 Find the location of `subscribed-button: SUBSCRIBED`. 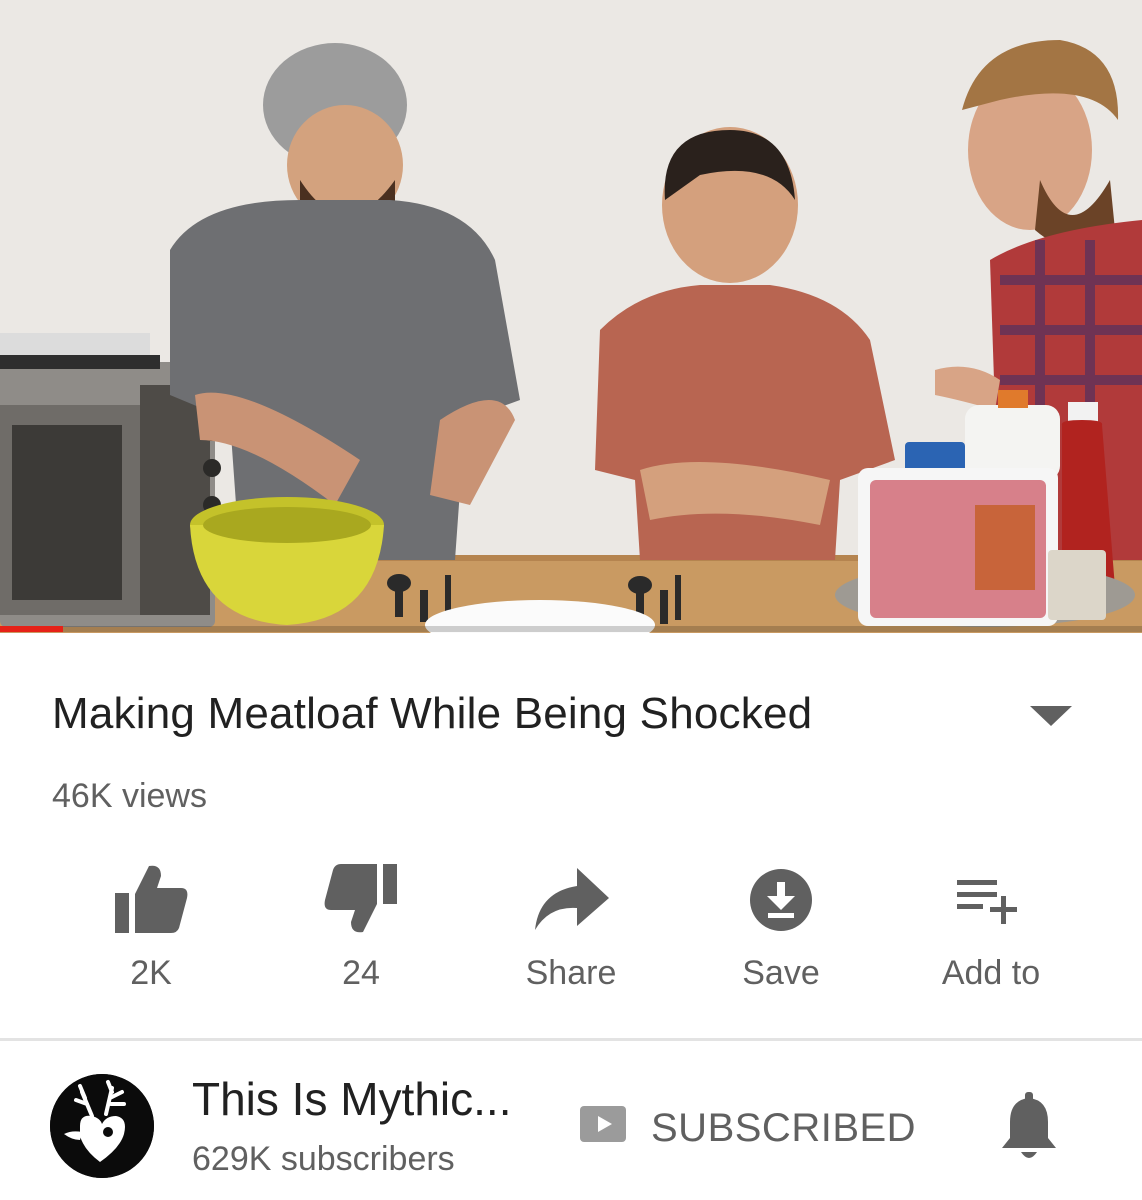

subscribed-button: SUBSCRIBED is located at coordinates (750, 1128).